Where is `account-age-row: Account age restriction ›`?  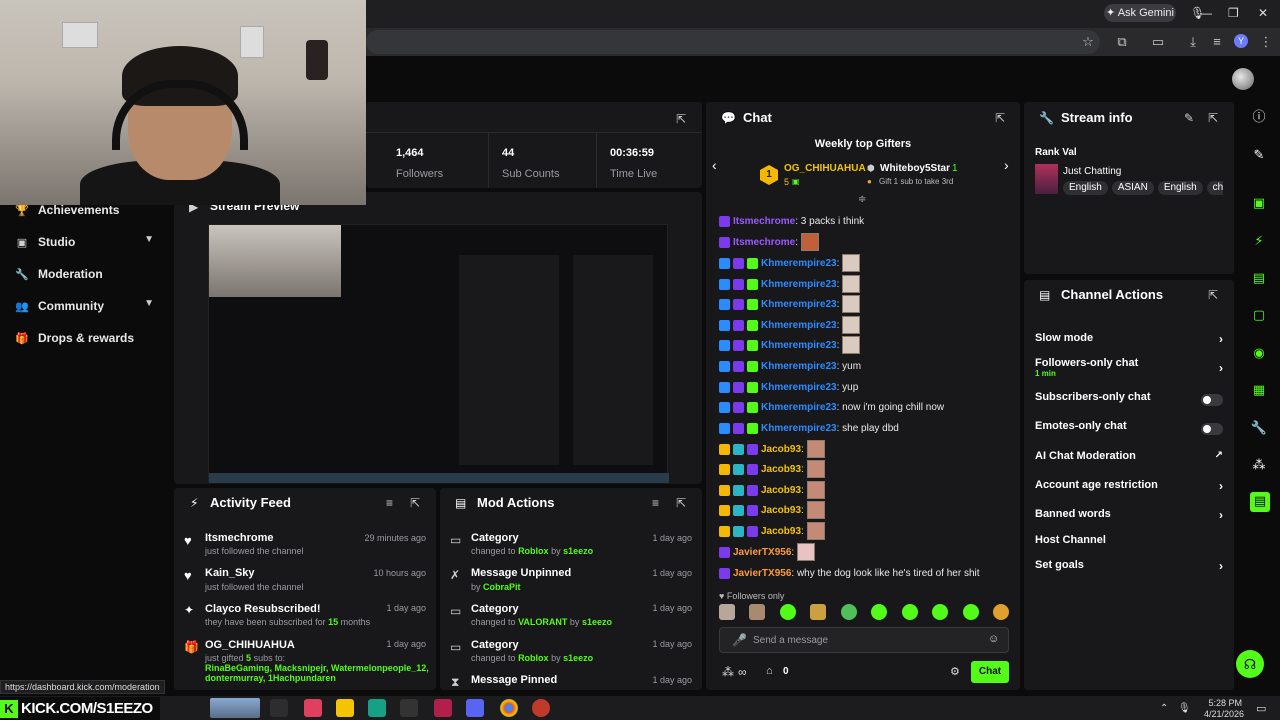
account-age-row: Account age restriction › is located at coordinates (1130, 488).